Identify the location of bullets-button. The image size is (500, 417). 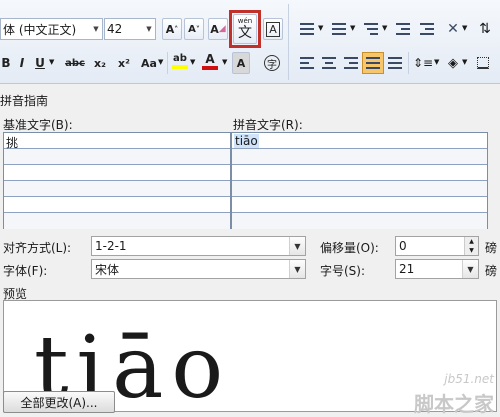
(307, 29).